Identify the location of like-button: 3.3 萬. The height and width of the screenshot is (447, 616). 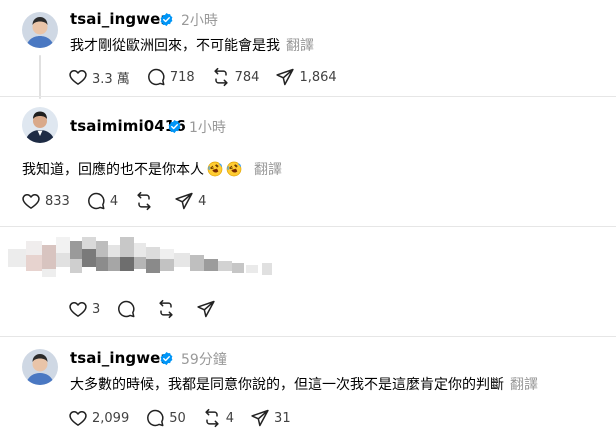
(99, 77).